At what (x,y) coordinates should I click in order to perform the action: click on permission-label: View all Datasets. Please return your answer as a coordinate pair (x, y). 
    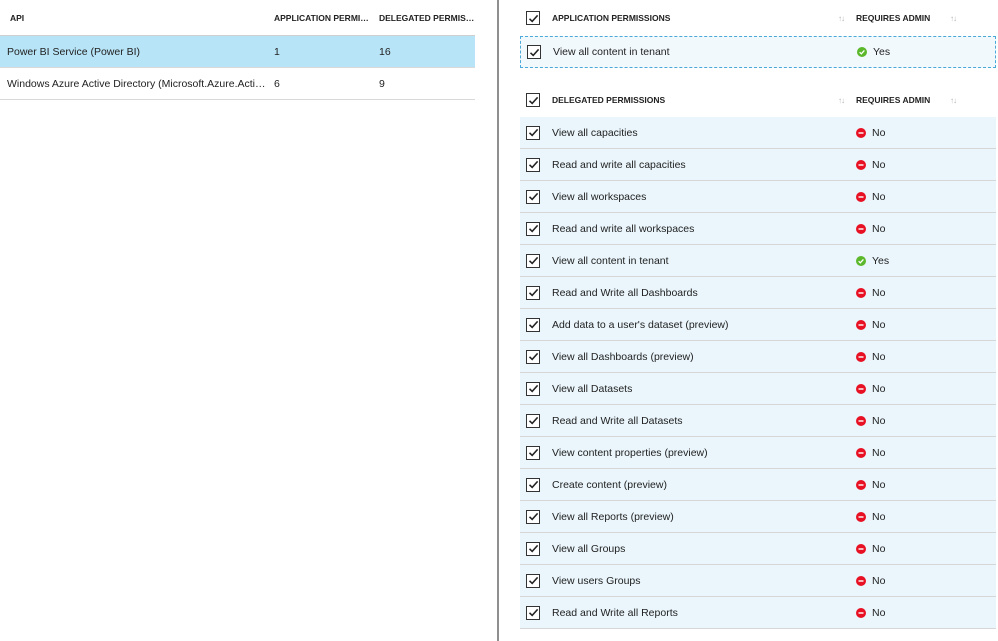
    Looking at the image, I should click on (592, 388).